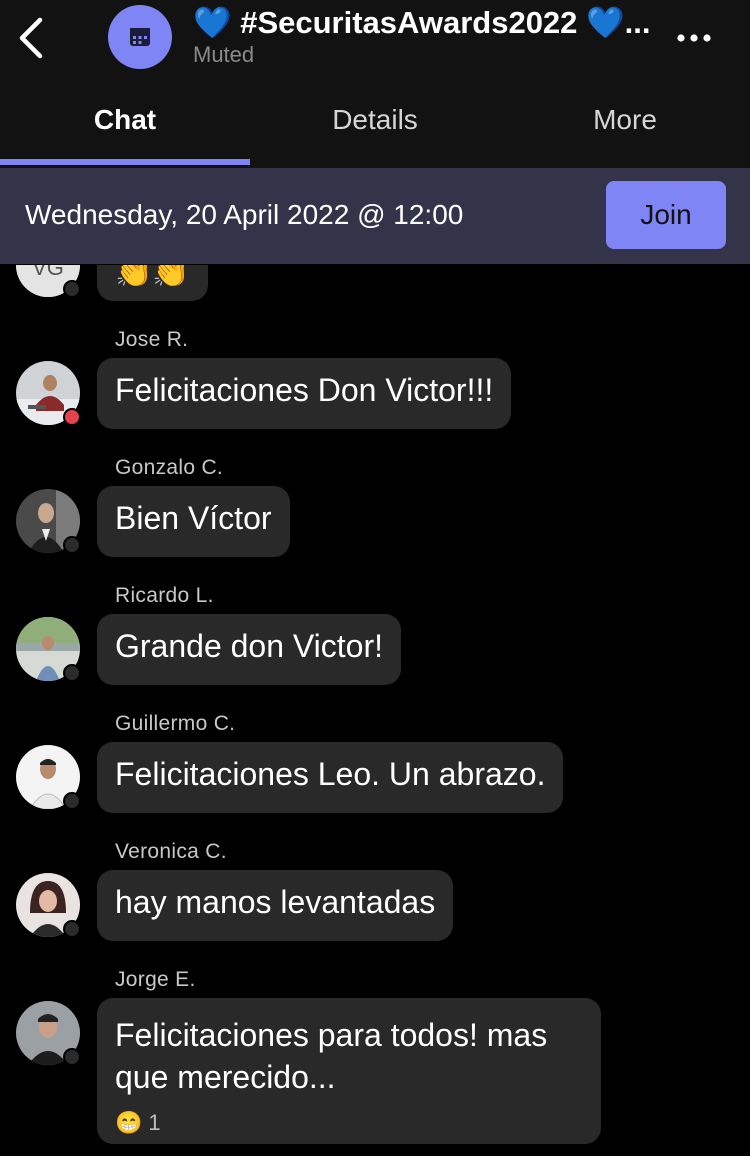 Image resolution: width=750 pixels, height=1156 pixels. I want to click on message-bubble: Bien Víctor, so click(193, 521).